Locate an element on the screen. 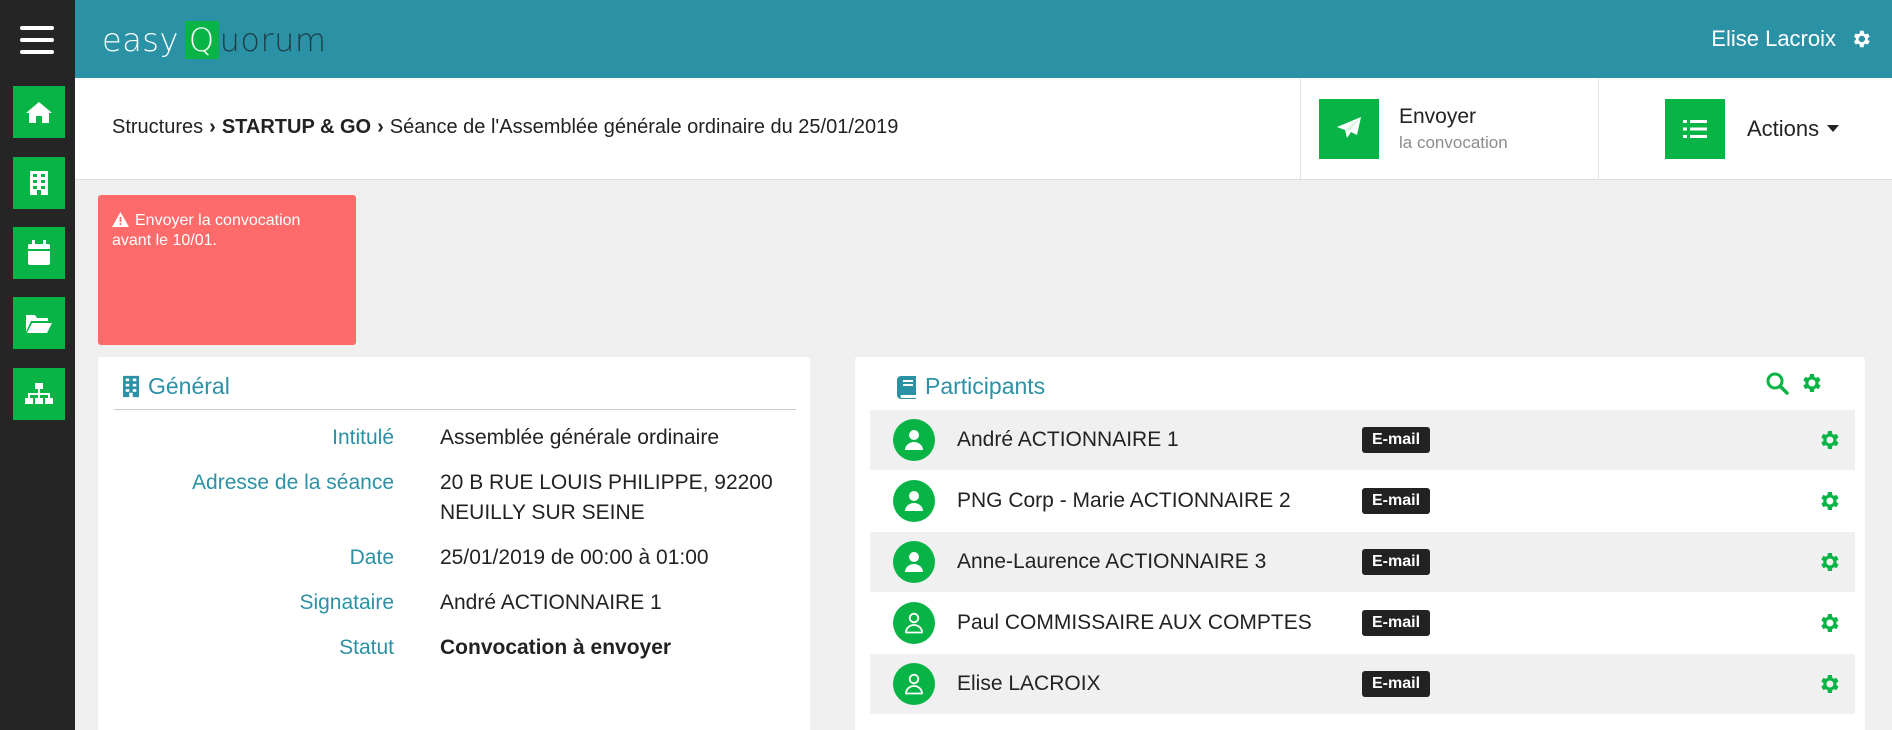 The width and height of the screenshot is (1892, 730). actions-dropdown: Actions is located at coordinates (1745, 128).